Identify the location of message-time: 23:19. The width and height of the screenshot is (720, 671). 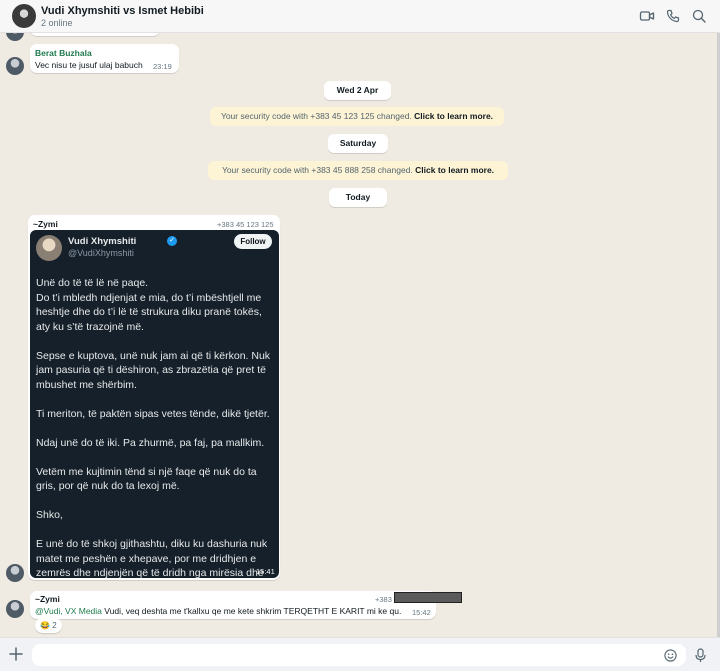
(162, 66).